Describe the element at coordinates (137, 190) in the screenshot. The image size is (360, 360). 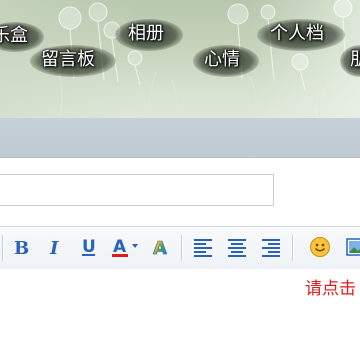
I see `title-input` at that location.